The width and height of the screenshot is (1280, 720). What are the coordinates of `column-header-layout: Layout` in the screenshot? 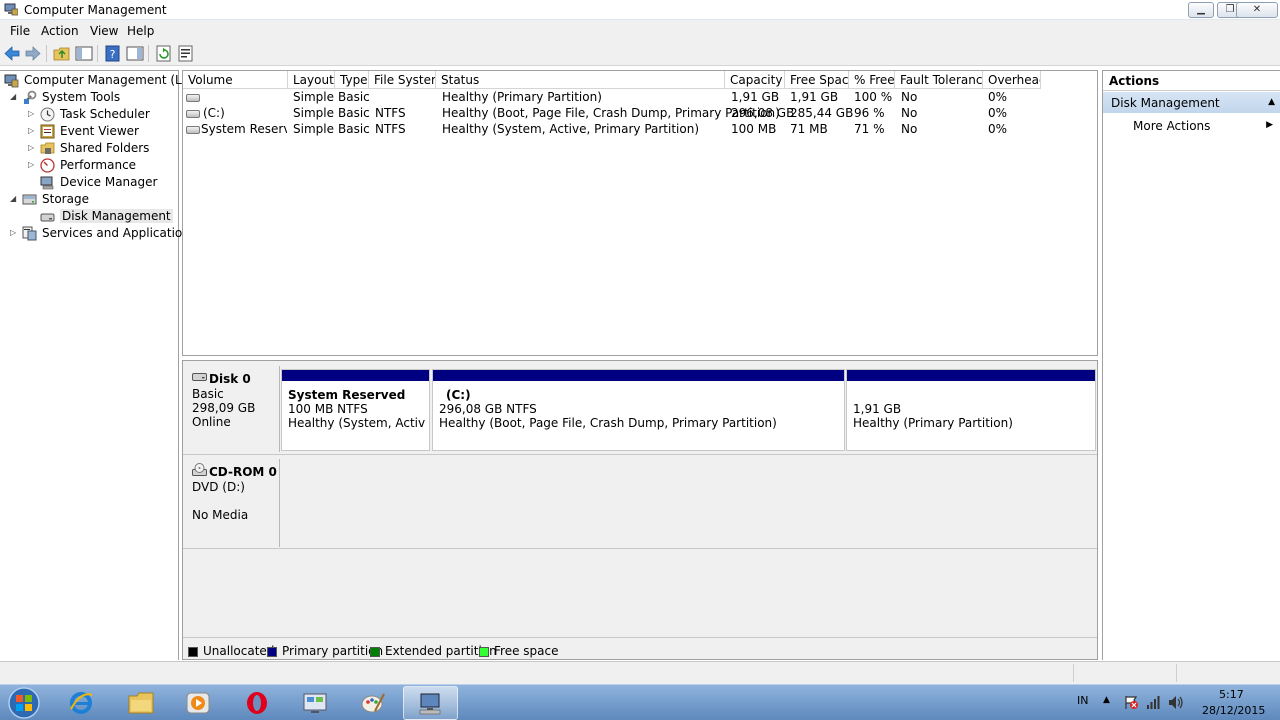 It's located at (311, 80).